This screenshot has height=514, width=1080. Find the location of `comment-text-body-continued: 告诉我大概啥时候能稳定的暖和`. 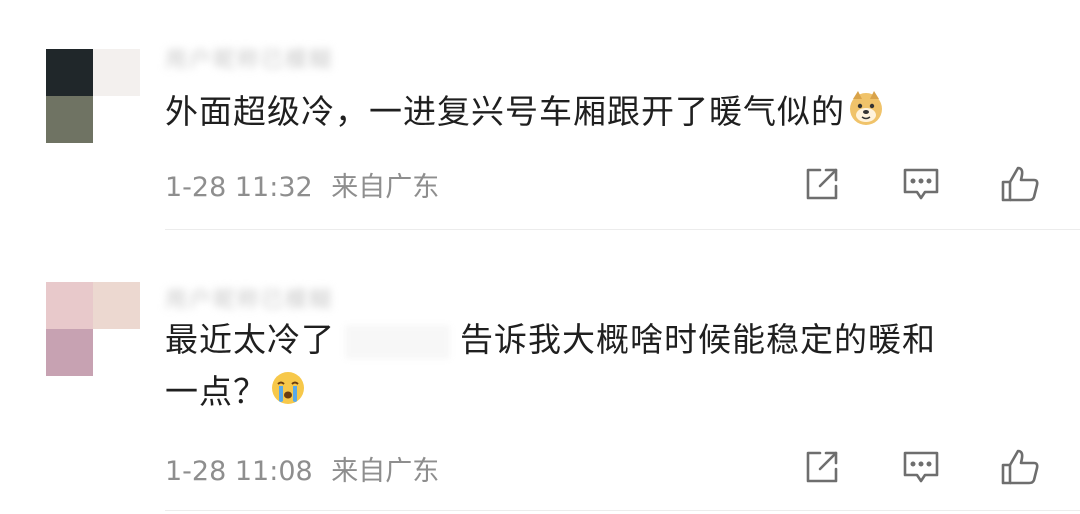

comment-text-body-continued: 告诉我大概啥时候能稳定的暖和 is located at coordinates (698, 339).